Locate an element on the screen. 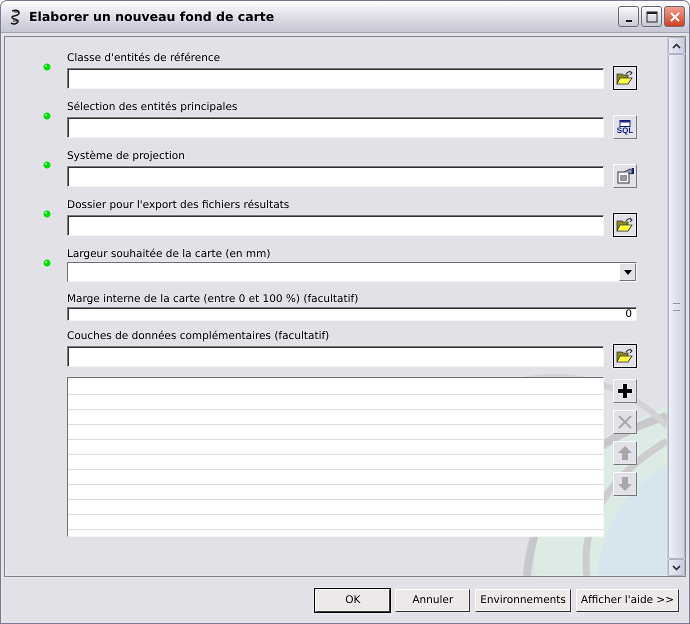 The image size is (690, 624). arrow-up-icon is located at coordinates (625, 453).